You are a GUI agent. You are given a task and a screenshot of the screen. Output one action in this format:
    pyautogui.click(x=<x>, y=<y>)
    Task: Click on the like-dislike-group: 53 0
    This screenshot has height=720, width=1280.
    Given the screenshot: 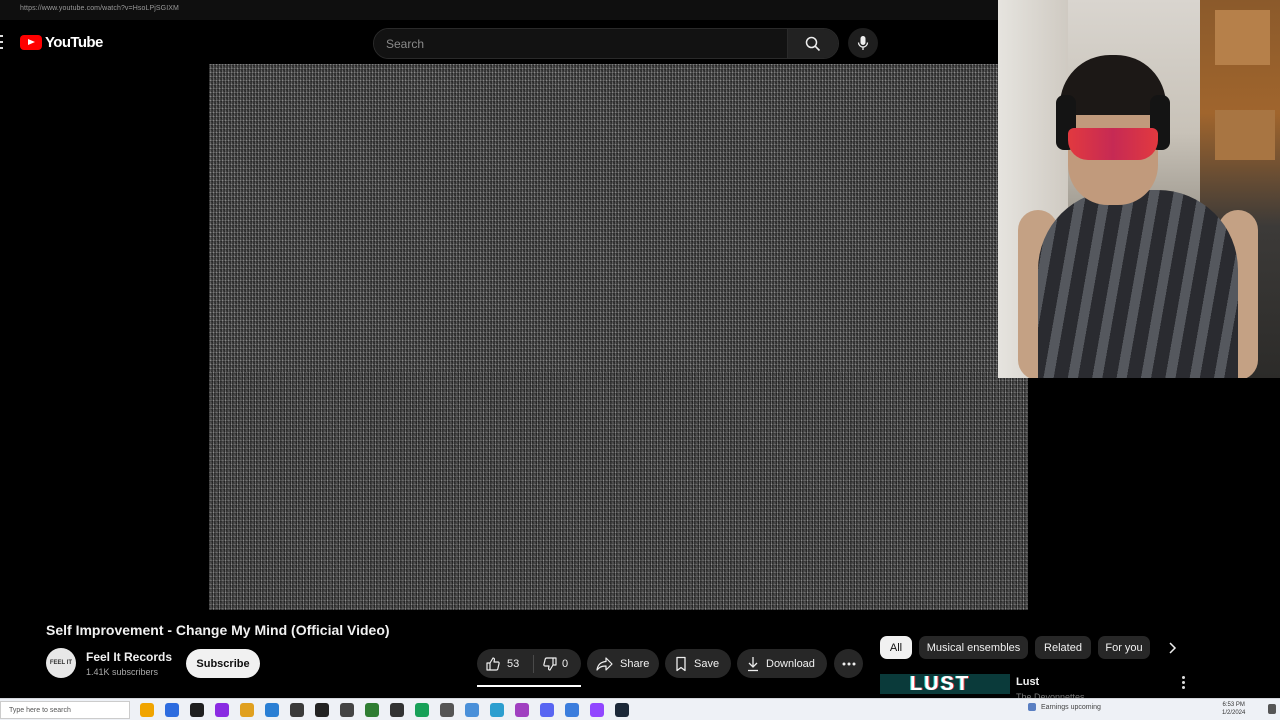 What is the action you would take?
    pyautogui.click(x=529, y=663)
    